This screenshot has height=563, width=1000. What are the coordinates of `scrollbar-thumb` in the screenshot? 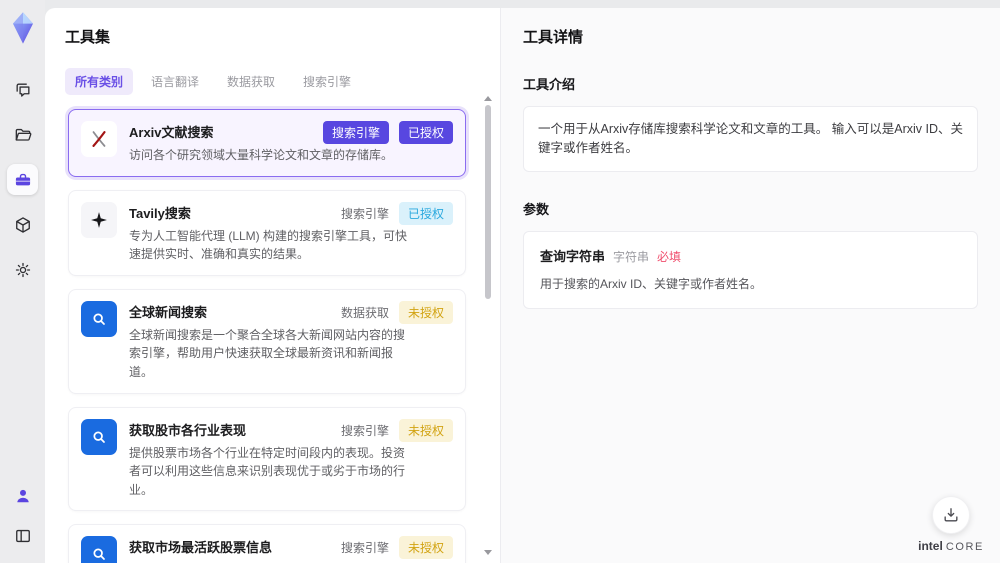 It's located at (488, 202).